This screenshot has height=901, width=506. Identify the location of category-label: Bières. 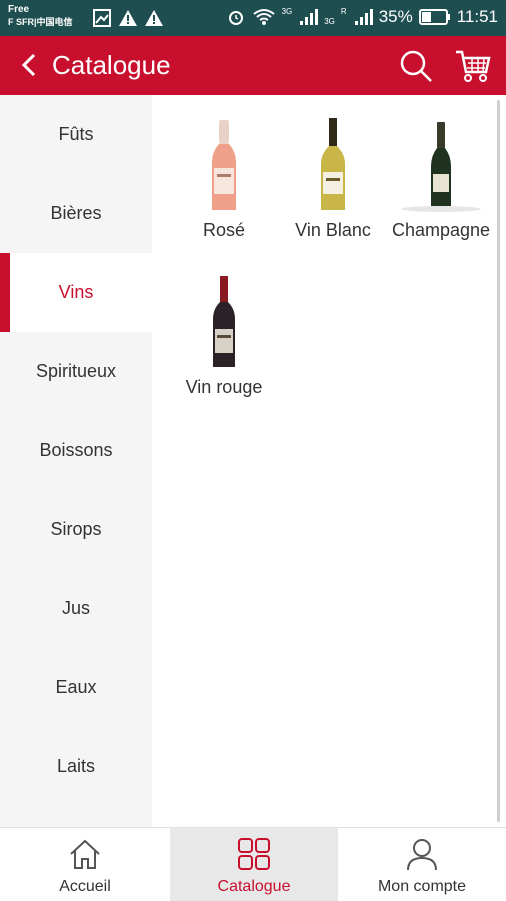
(76, 213).